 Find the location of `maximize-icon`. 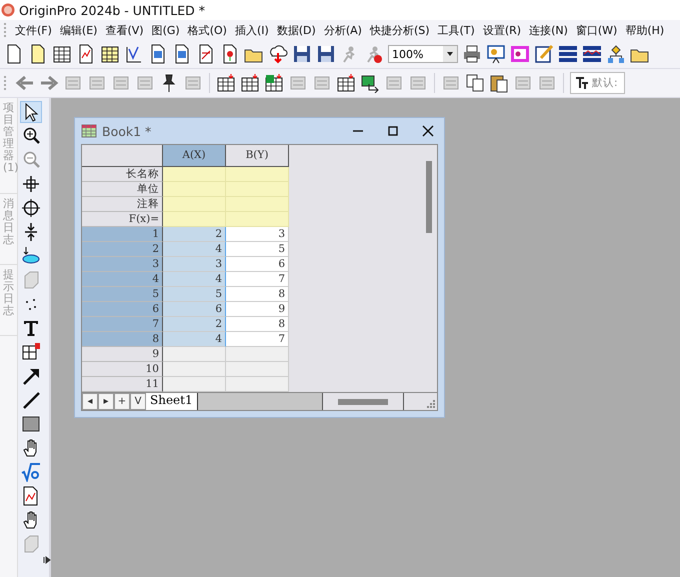

maximize-icon is located at coordinates (393, 131).